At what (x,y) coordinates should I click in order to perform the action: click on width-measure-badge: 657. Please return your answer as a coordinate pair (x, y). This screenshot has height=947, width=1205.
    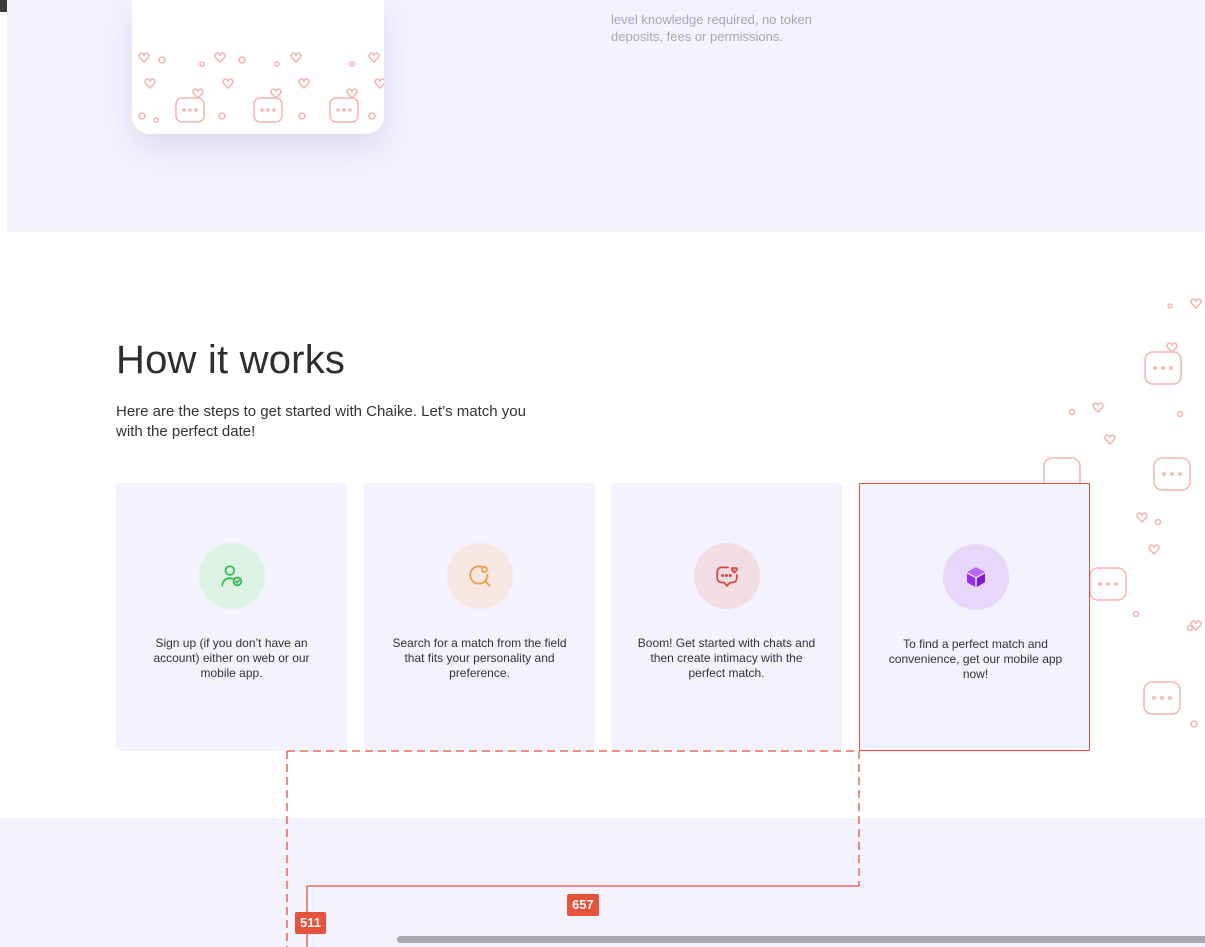
    Looking at the image, I should click on (583, 905).